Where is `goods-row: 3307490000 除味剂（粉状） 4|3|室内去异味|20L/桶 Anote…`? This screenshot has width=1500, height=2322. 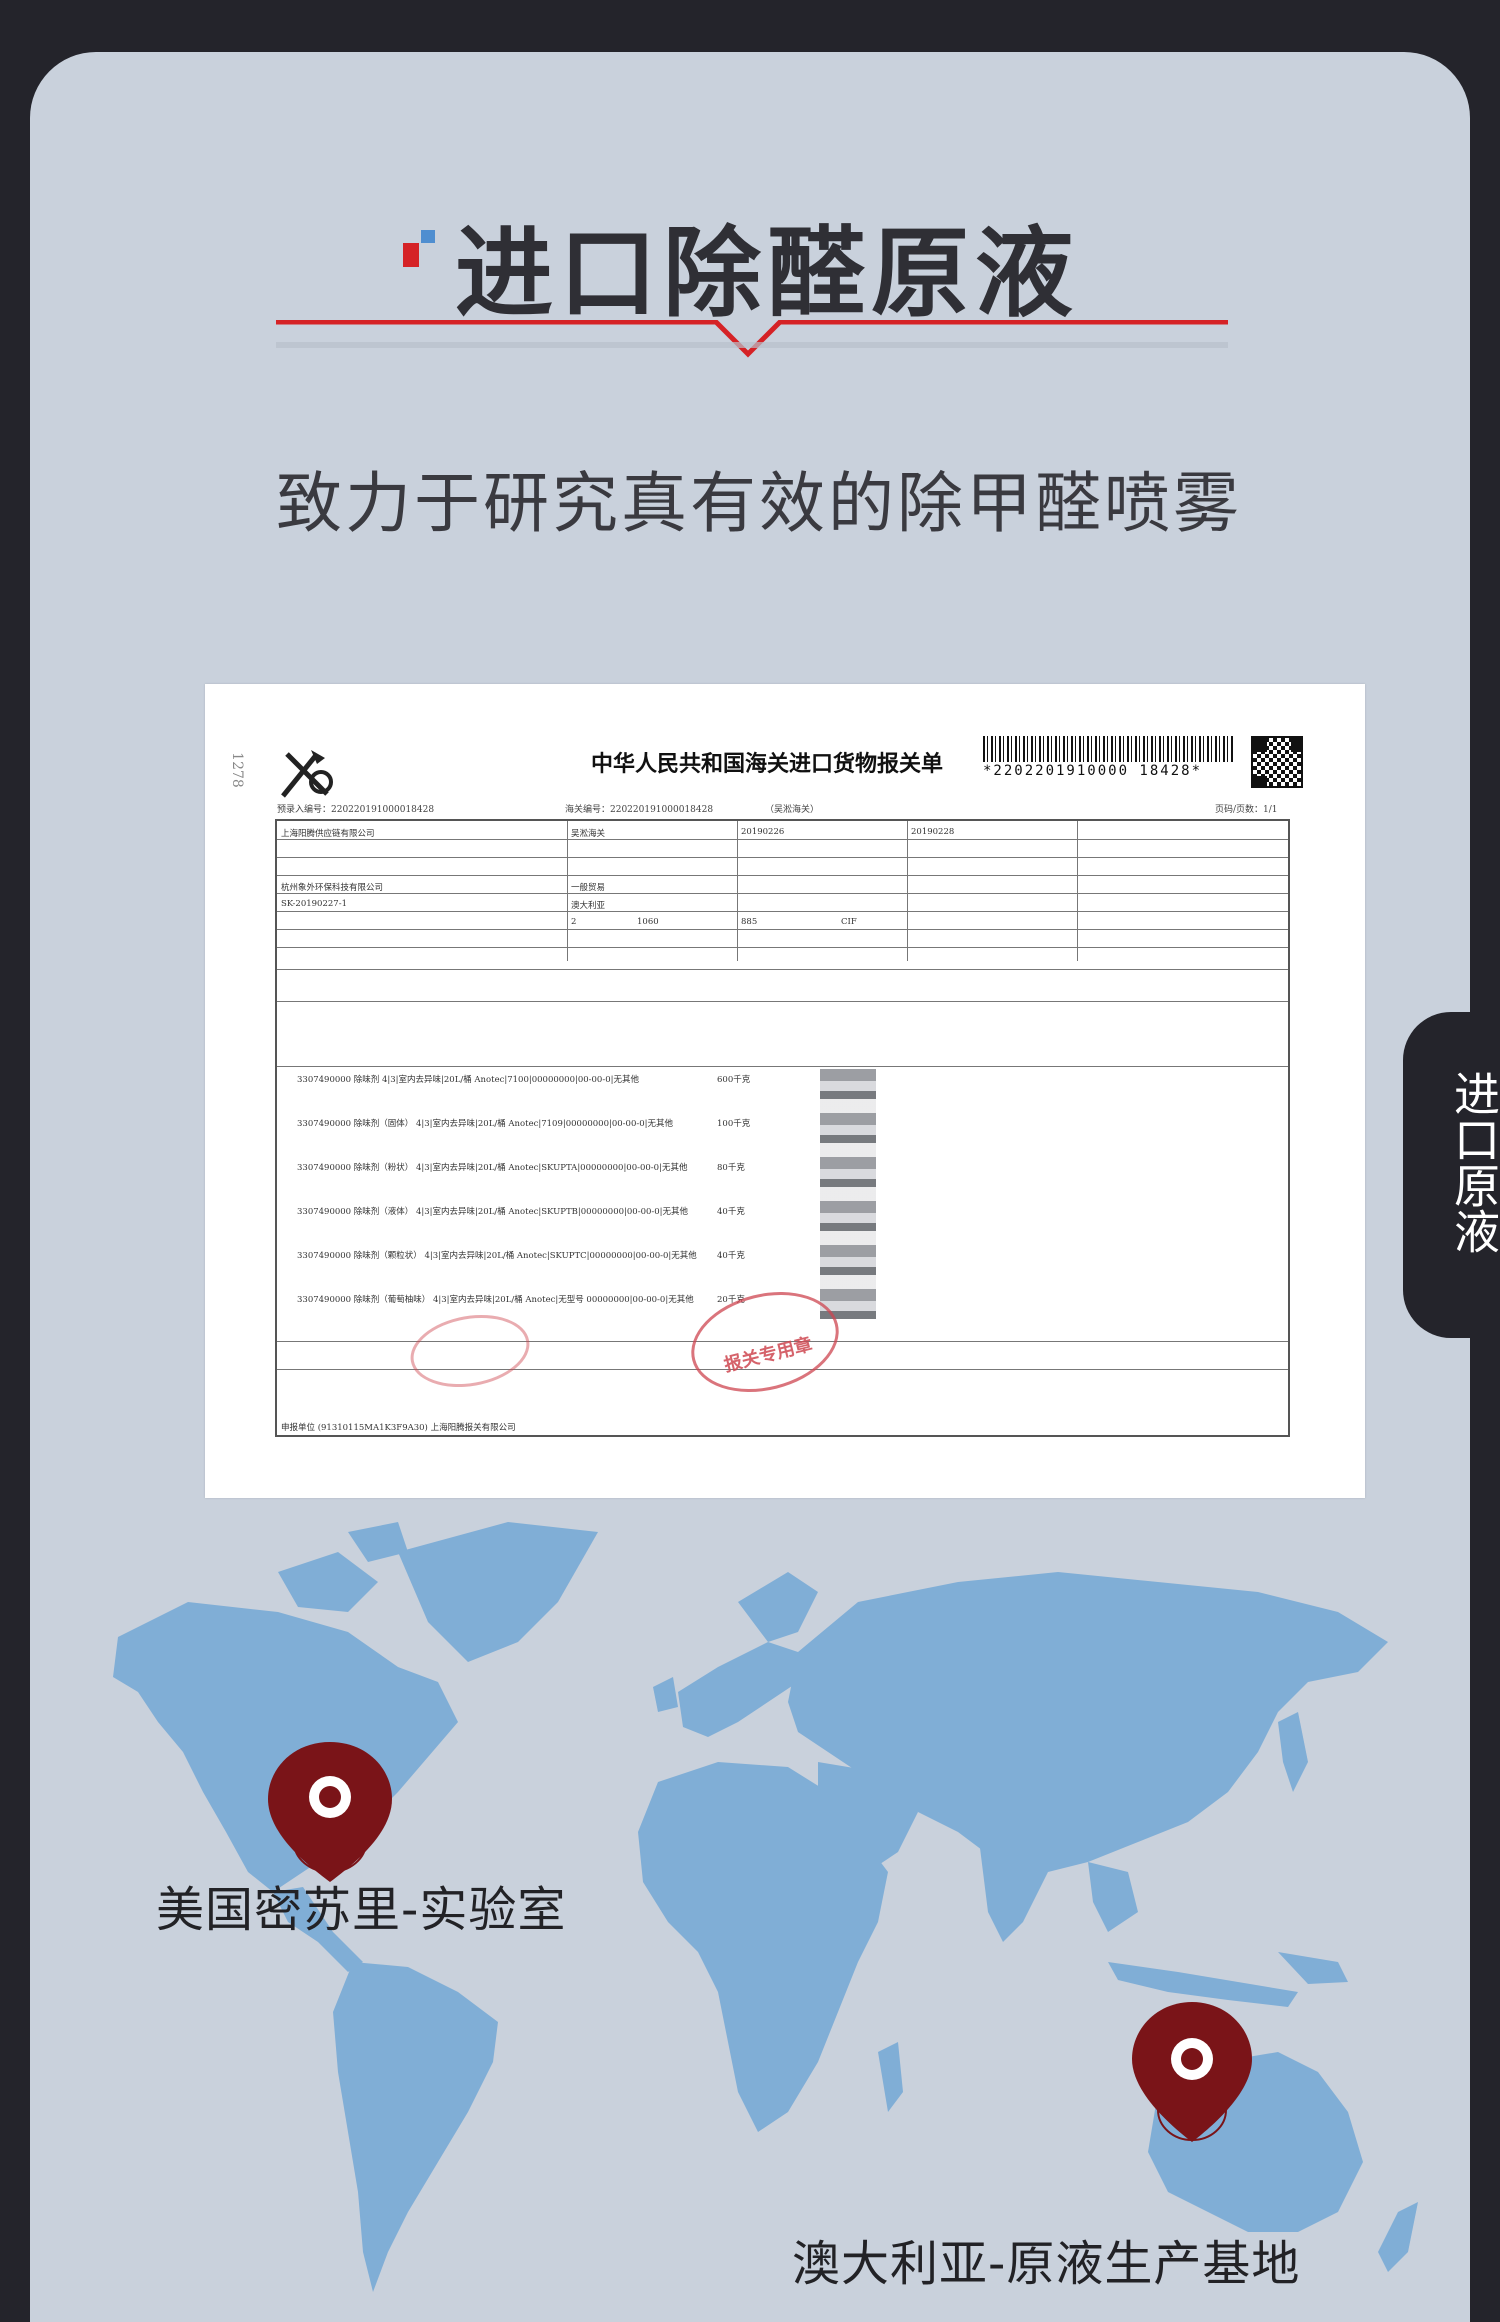 goods-row: 3307490000 除味剂（粉状） 4|3|室内去异味|20L/桶 Anote… is located at coordinates (492, 1168).